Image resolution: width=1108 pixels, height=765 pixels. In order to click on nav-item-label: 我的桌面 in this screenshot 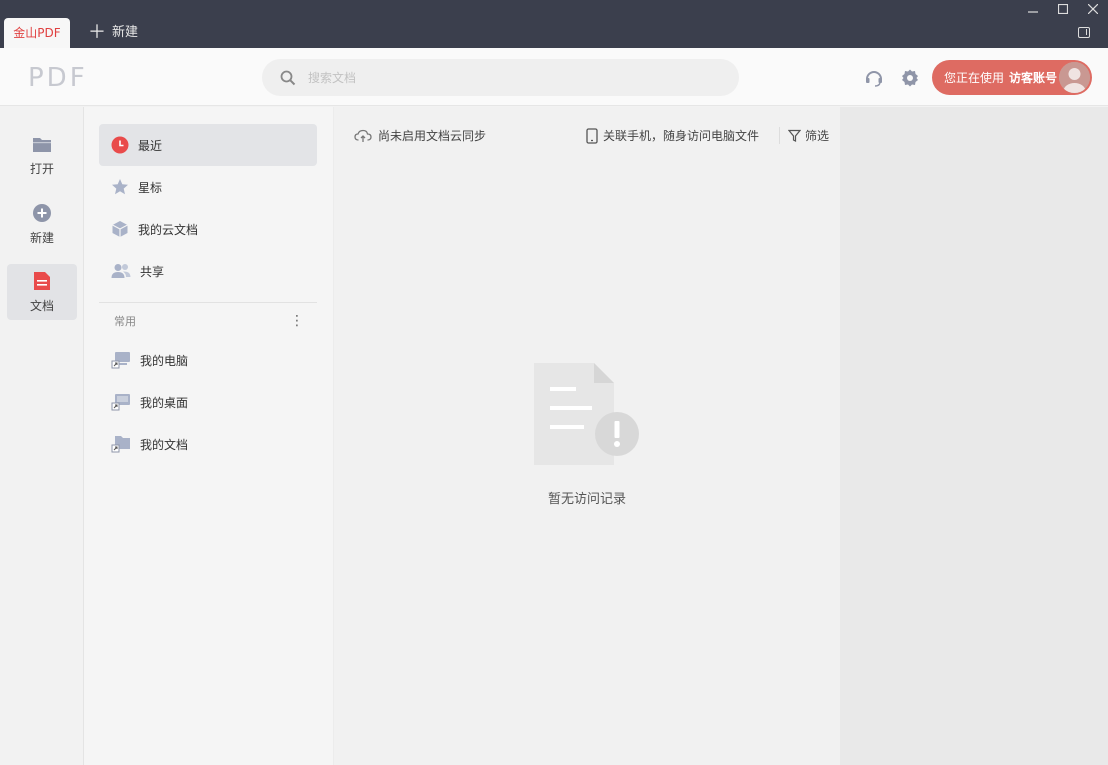, I will do `click(164, 402)`.